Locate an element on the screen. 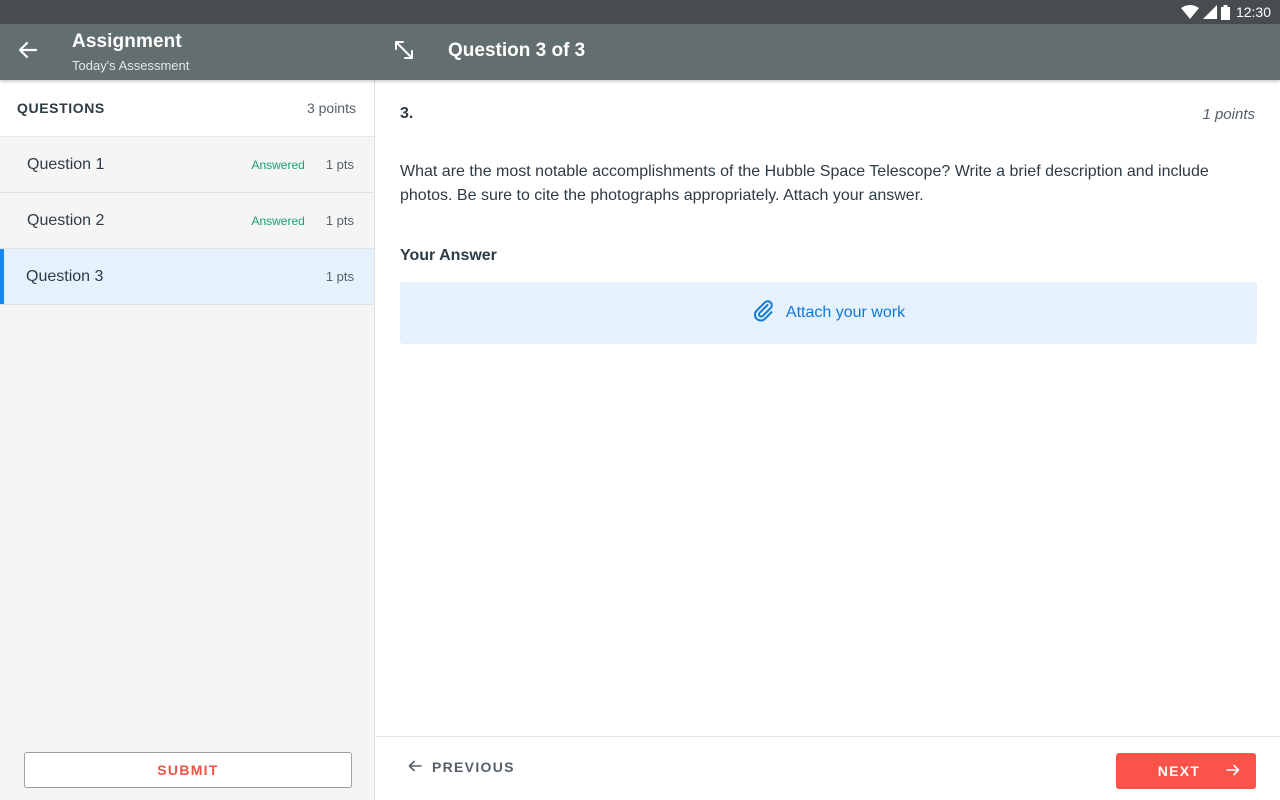  next-button: NEXT is located at coordinates (1186, 771).